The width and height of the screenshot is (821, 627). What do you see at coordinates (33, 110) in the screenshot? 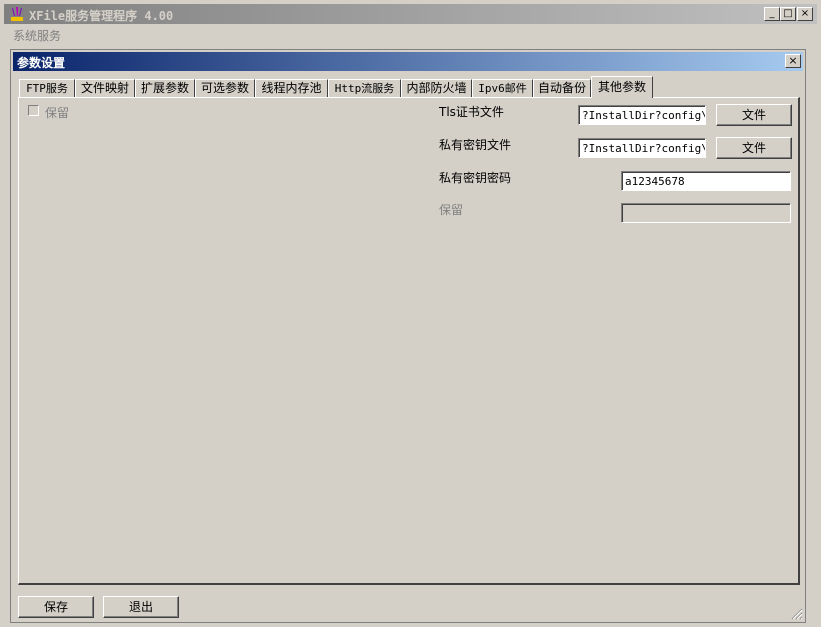
I see `checkbox-box` at bounding box center [33, 110].